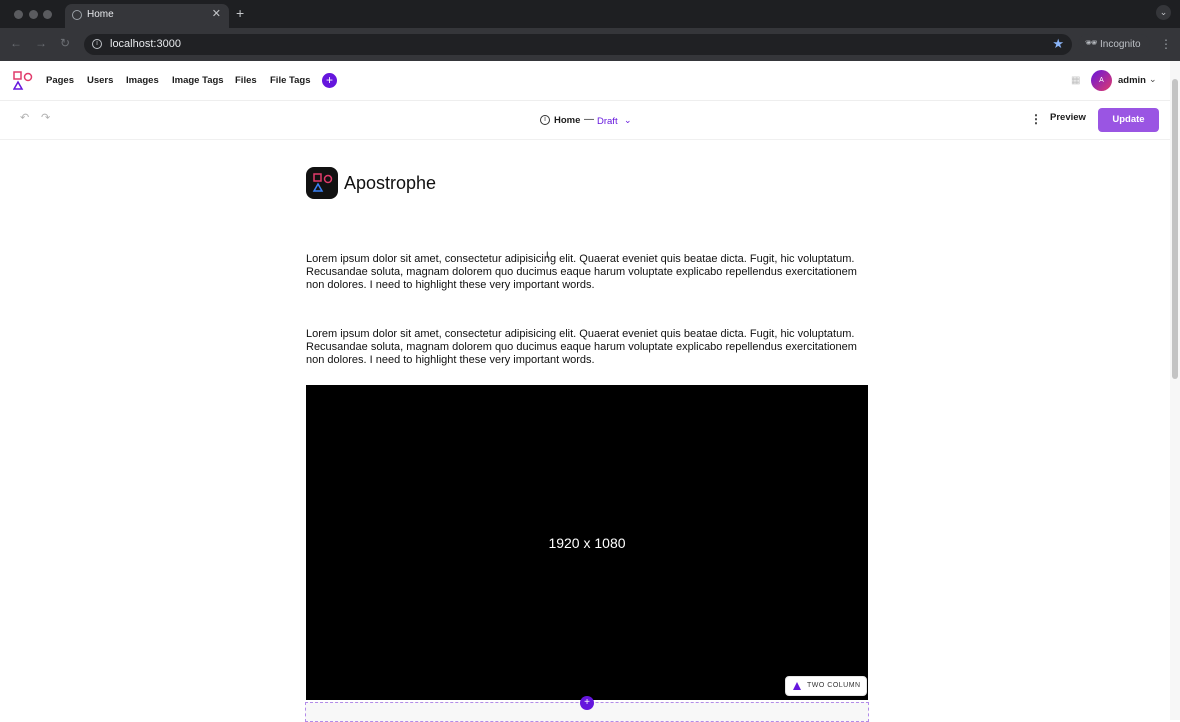  I want to click on incognito-icon: 🕶, so click(1091, 43).